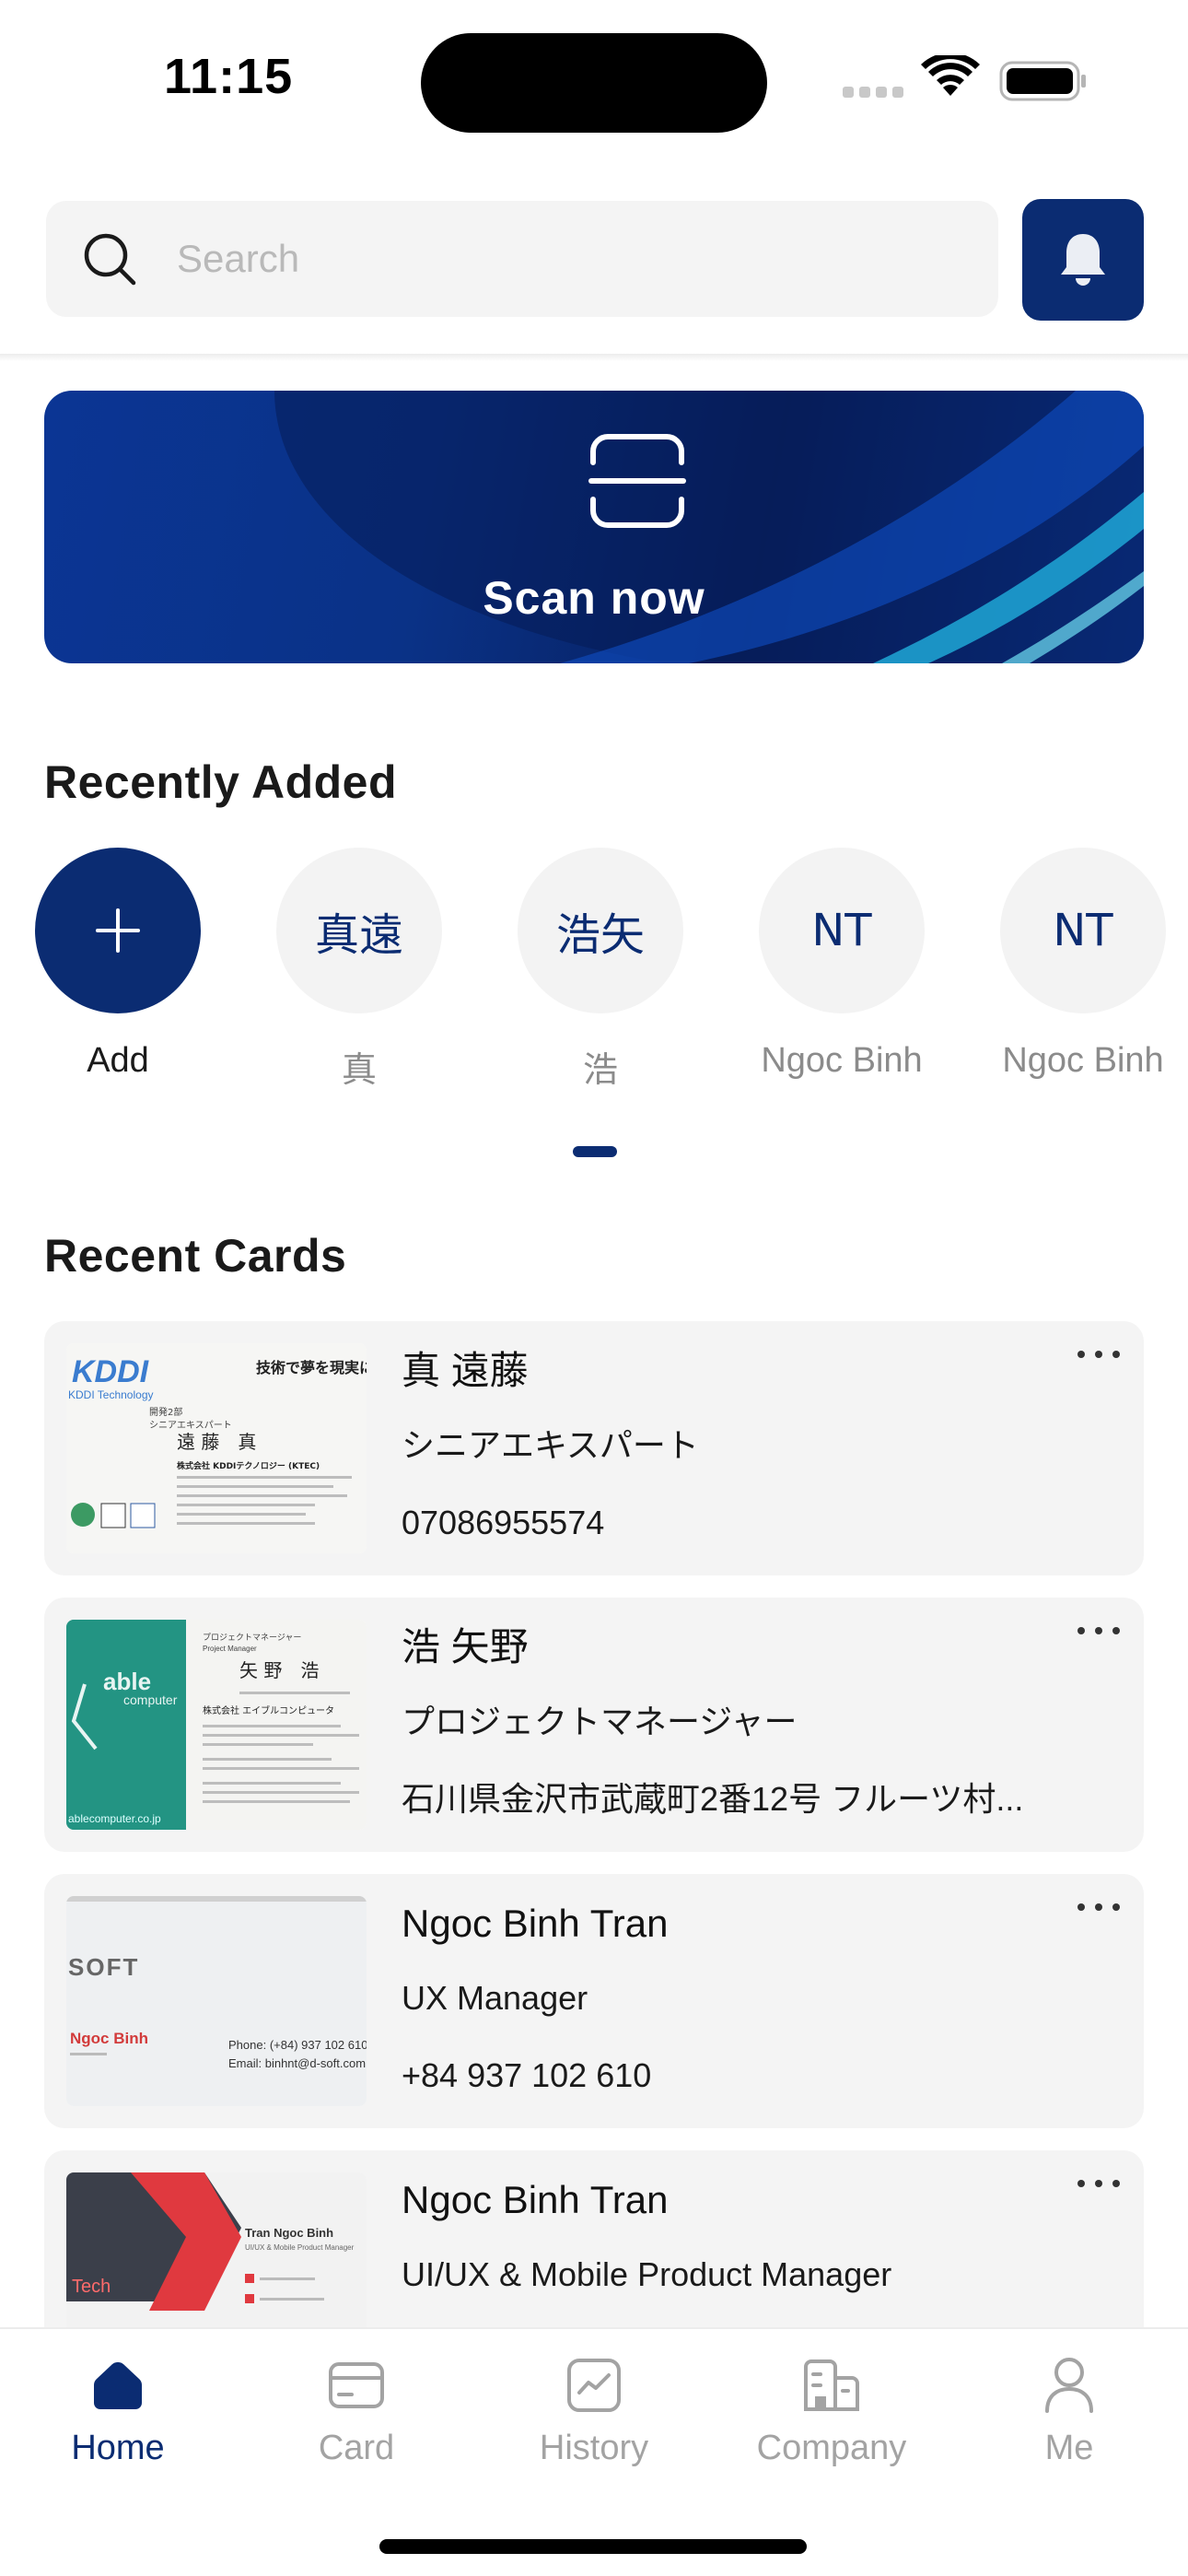 This screenshot has height=2576, width=1188. I want to click on battery-icon, so click(1042, 81).